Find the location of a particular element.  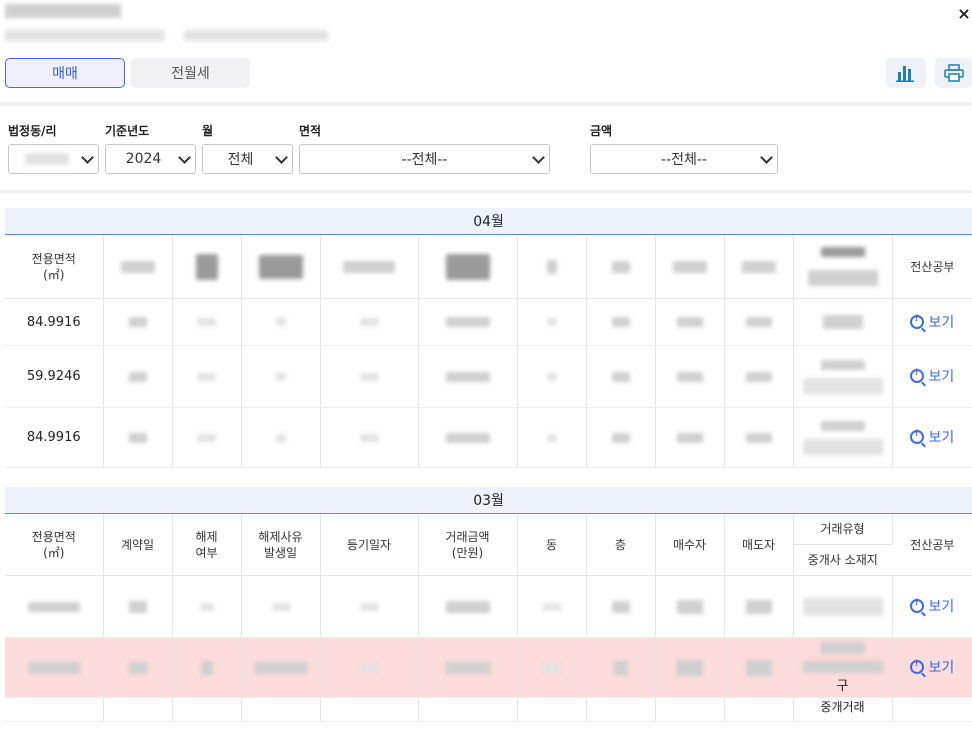

area-select: --전체-- is located at coordinates (424, 159).